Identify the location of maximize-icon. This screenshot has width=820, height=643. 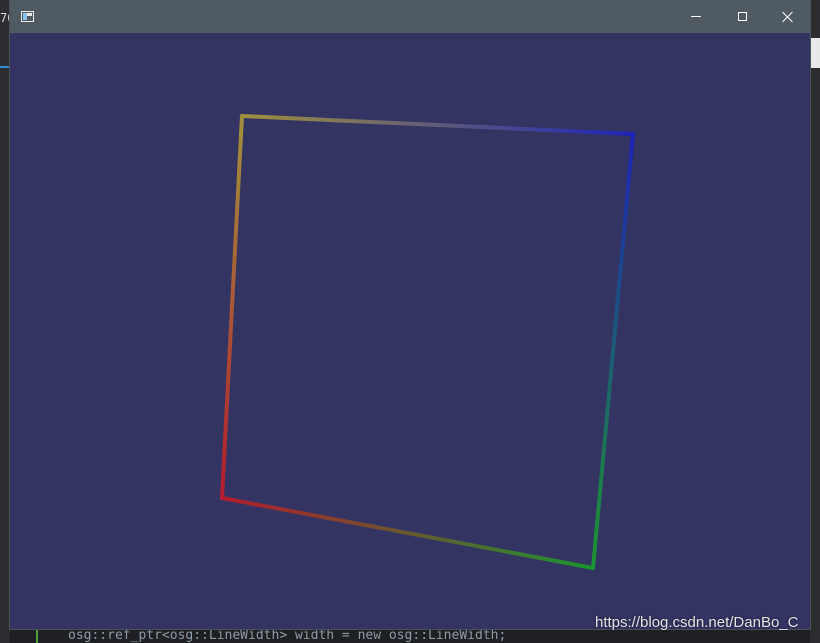
(742, 16).